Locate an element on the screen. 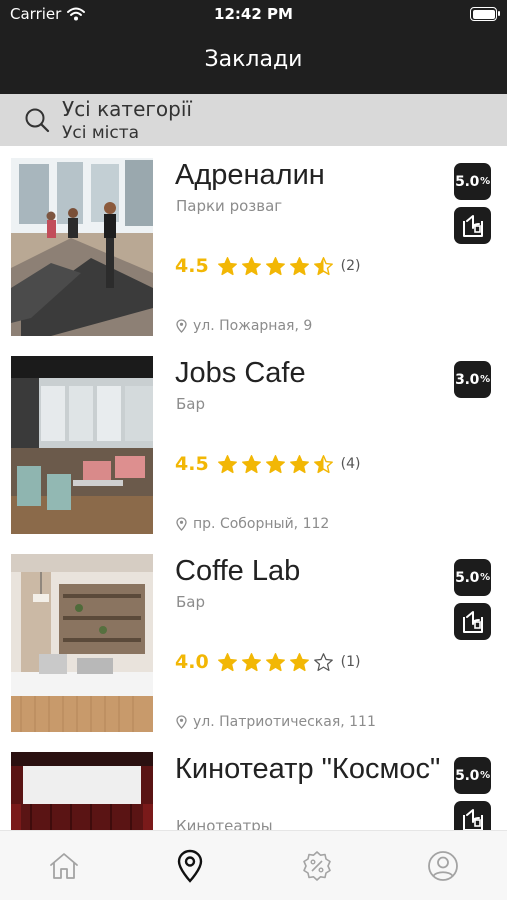 This screenshot has width=507, height=900. home-icon is located at coordinates (64, 866).